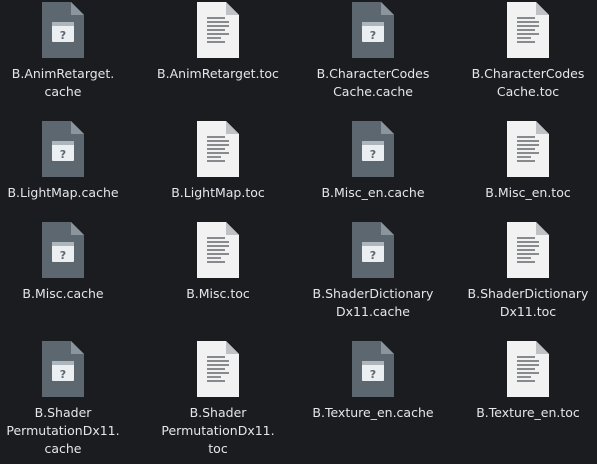 Image resolution: width=597 pixels, height=464 pixels. I want to click on file-item: ? B.LightMap.cache, so click(69, 161).